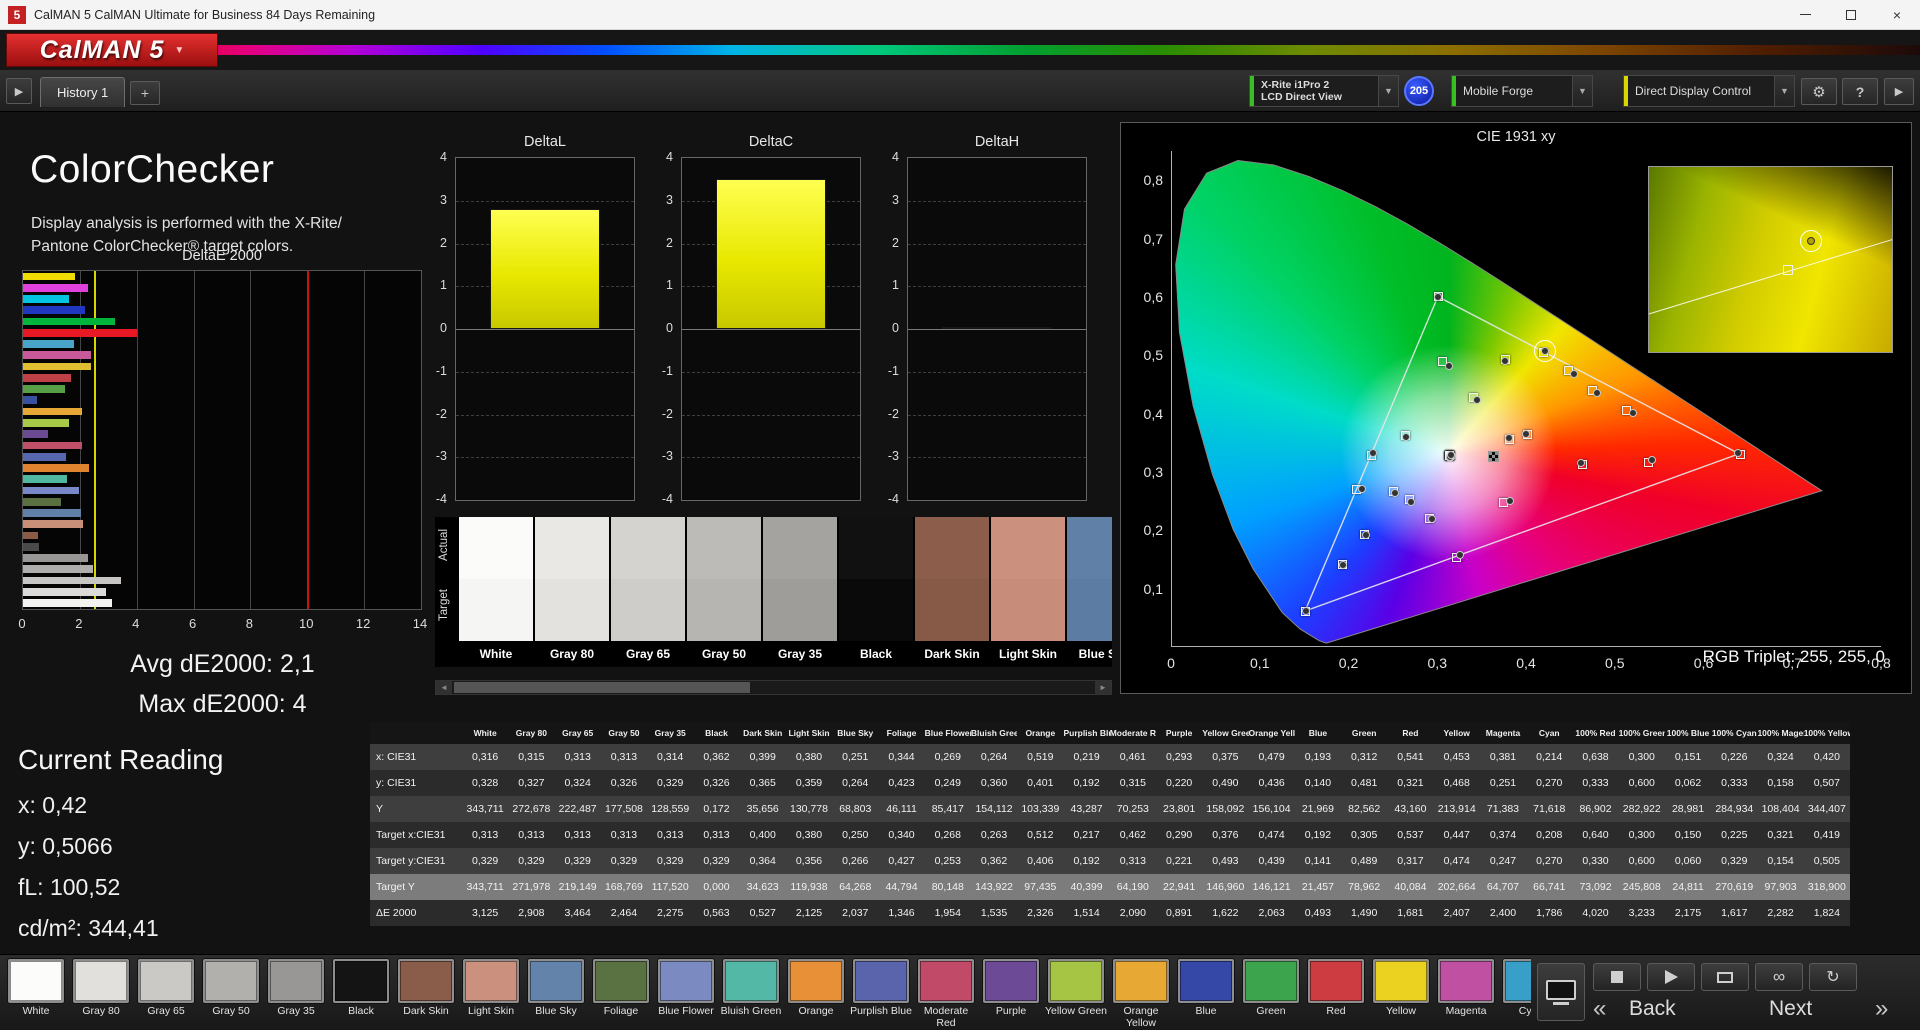 Image resolution: width=1920 pixels, height=1030 pixels. Describe the element at coordinates (491, 988) in the screenshot. I see `patch-button: Light Skin` at that location.